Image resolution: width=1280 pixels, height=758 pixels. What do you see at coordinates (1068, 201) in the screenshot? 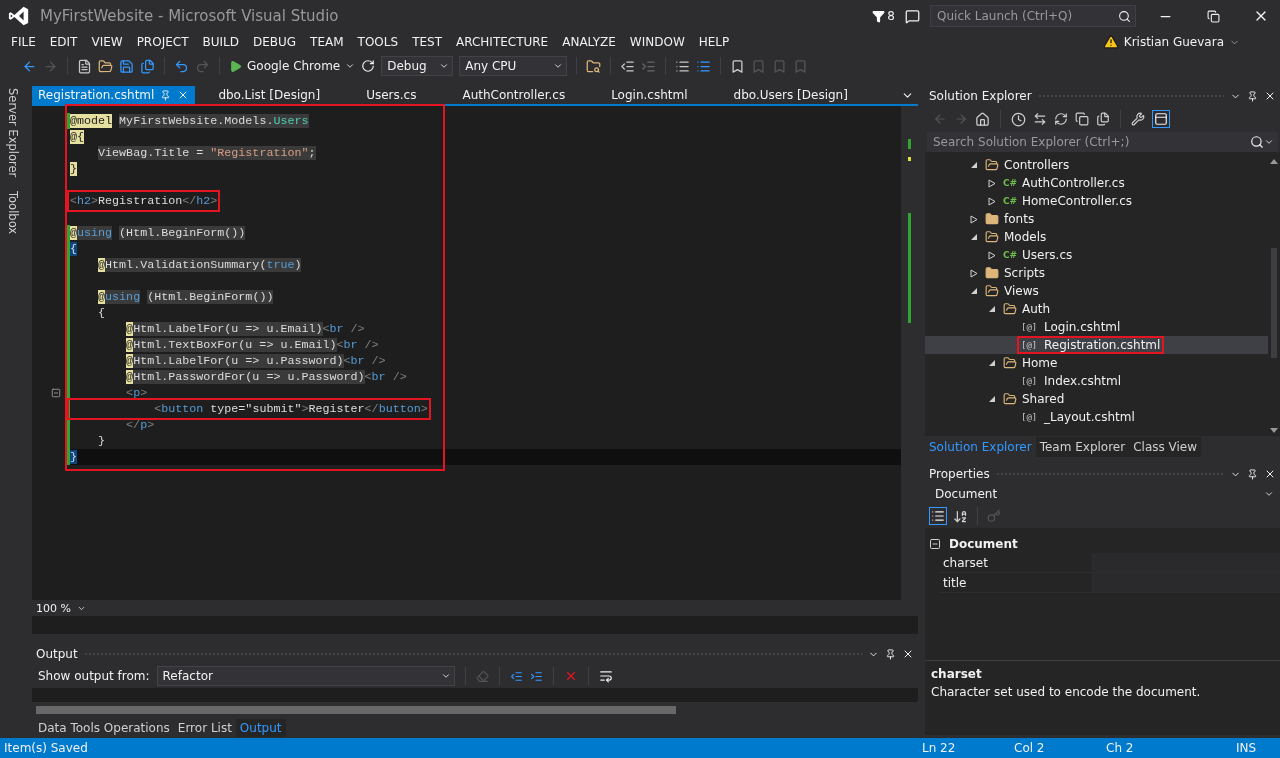
I see `tree-item: C# HomeController.cs` at bounding box center [1068, 201].